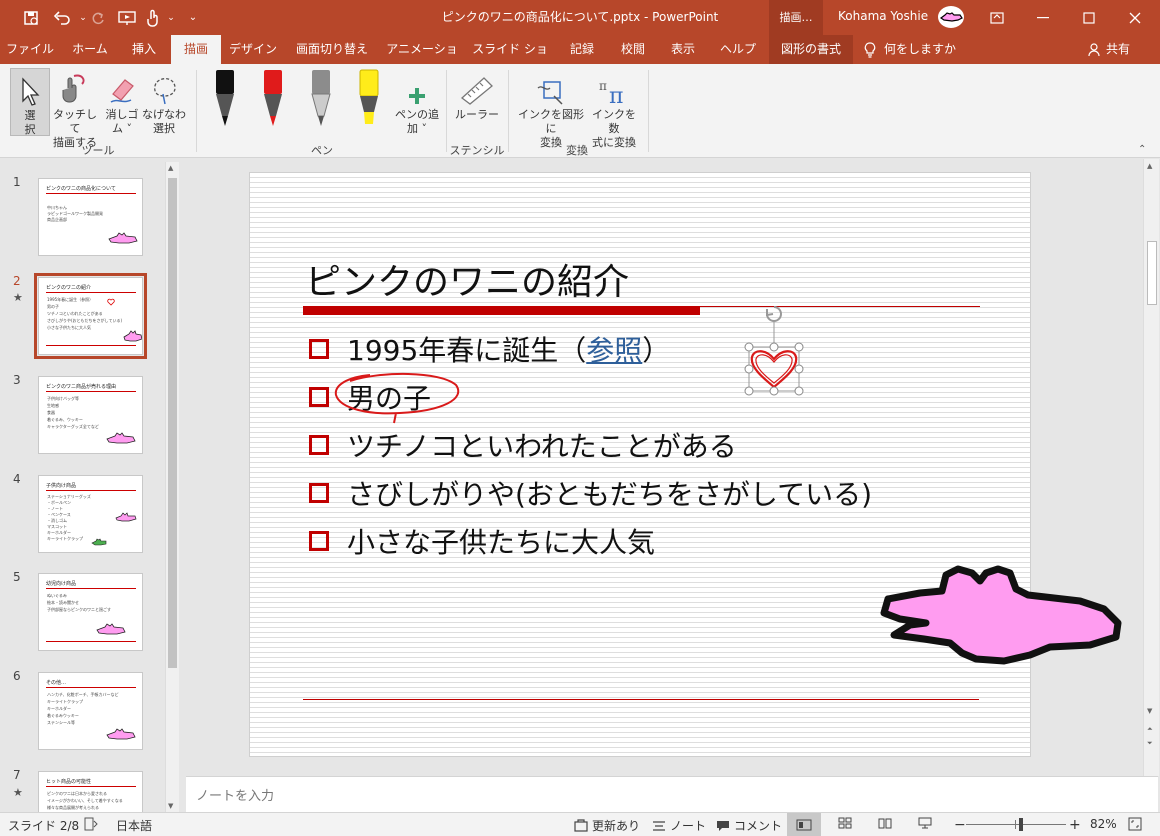  I want to click on notes-toggle: ノート, so click(679, 825).